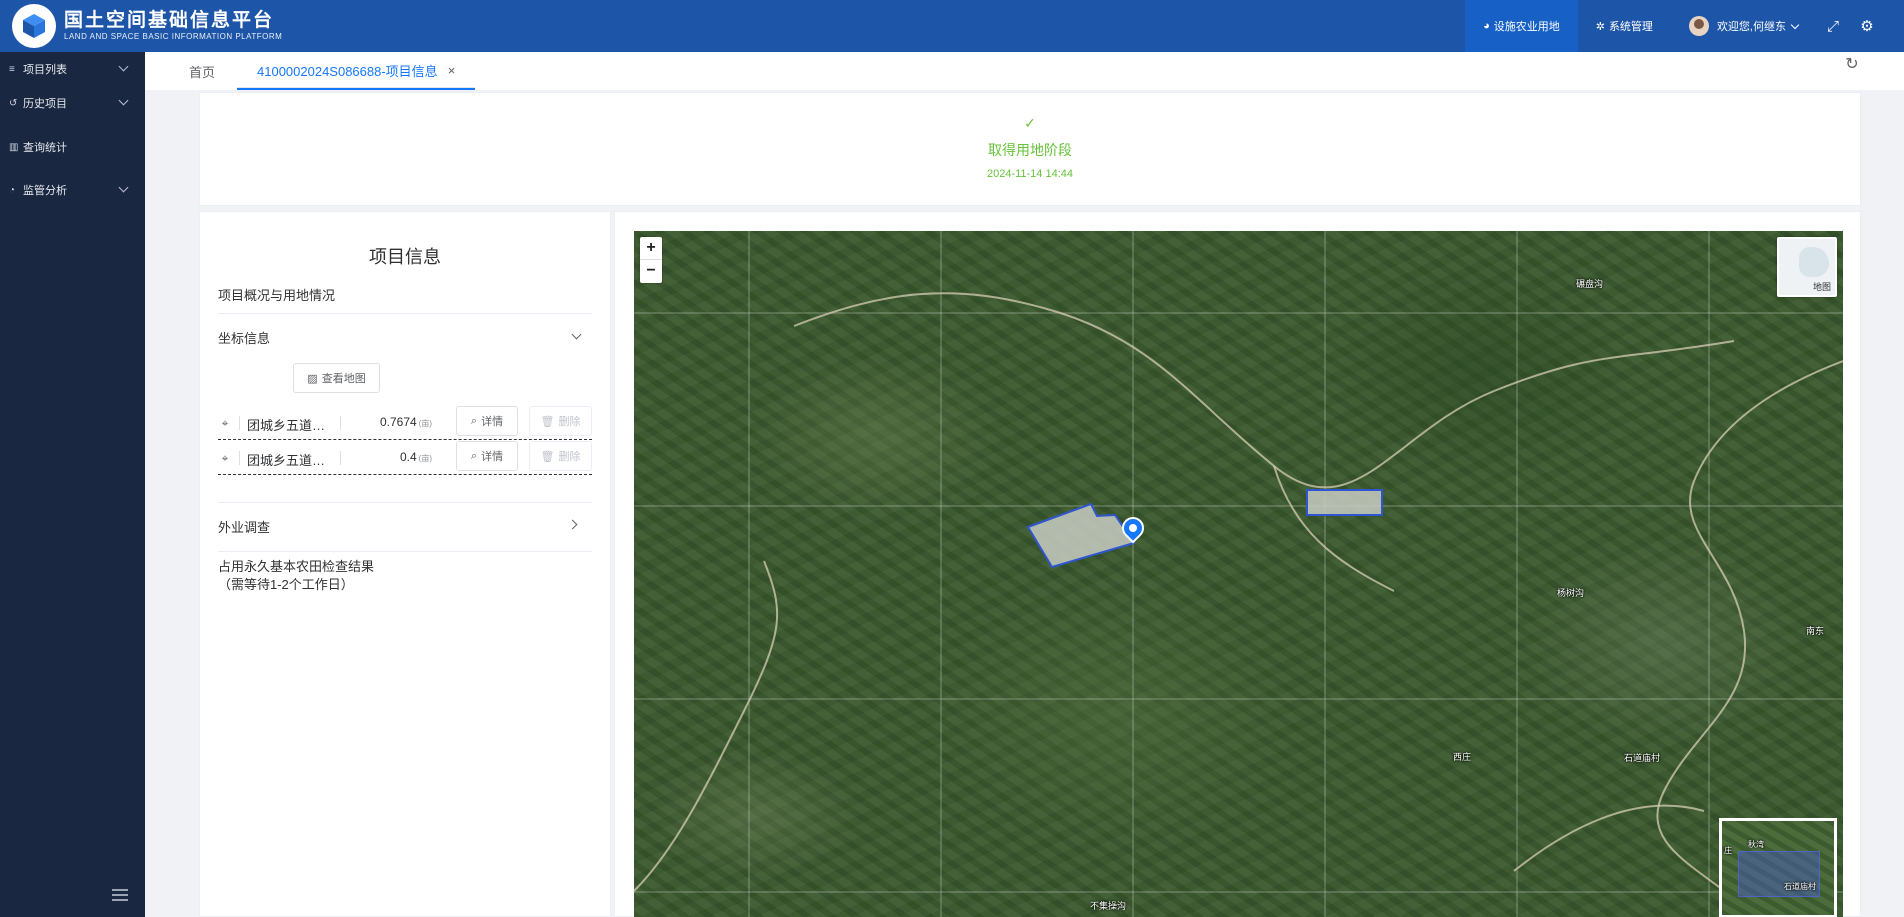  What do you see at coordinates (1108, 906) in the screenshot?
I see `map-place-label: 不集操沟` at bounding box center [1108, 906].